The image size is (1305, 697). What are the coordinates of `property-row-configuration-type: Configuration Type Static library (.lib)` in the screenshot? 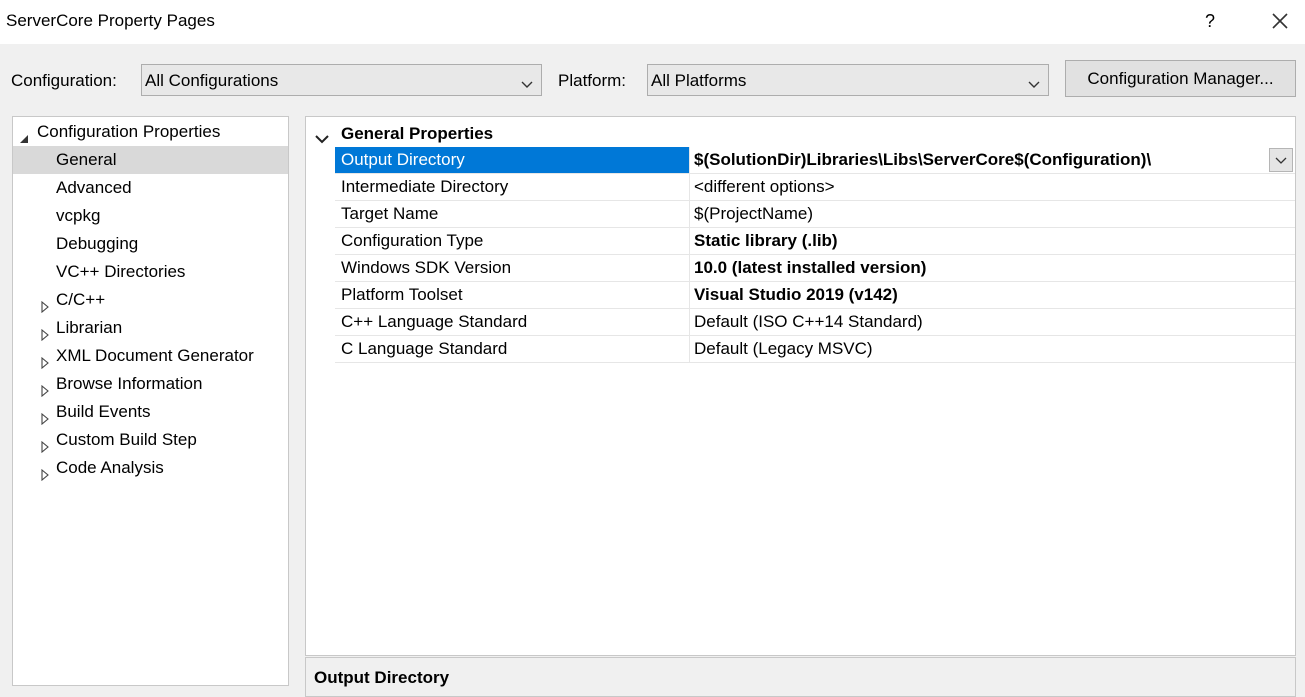 It's located at (815, 241).